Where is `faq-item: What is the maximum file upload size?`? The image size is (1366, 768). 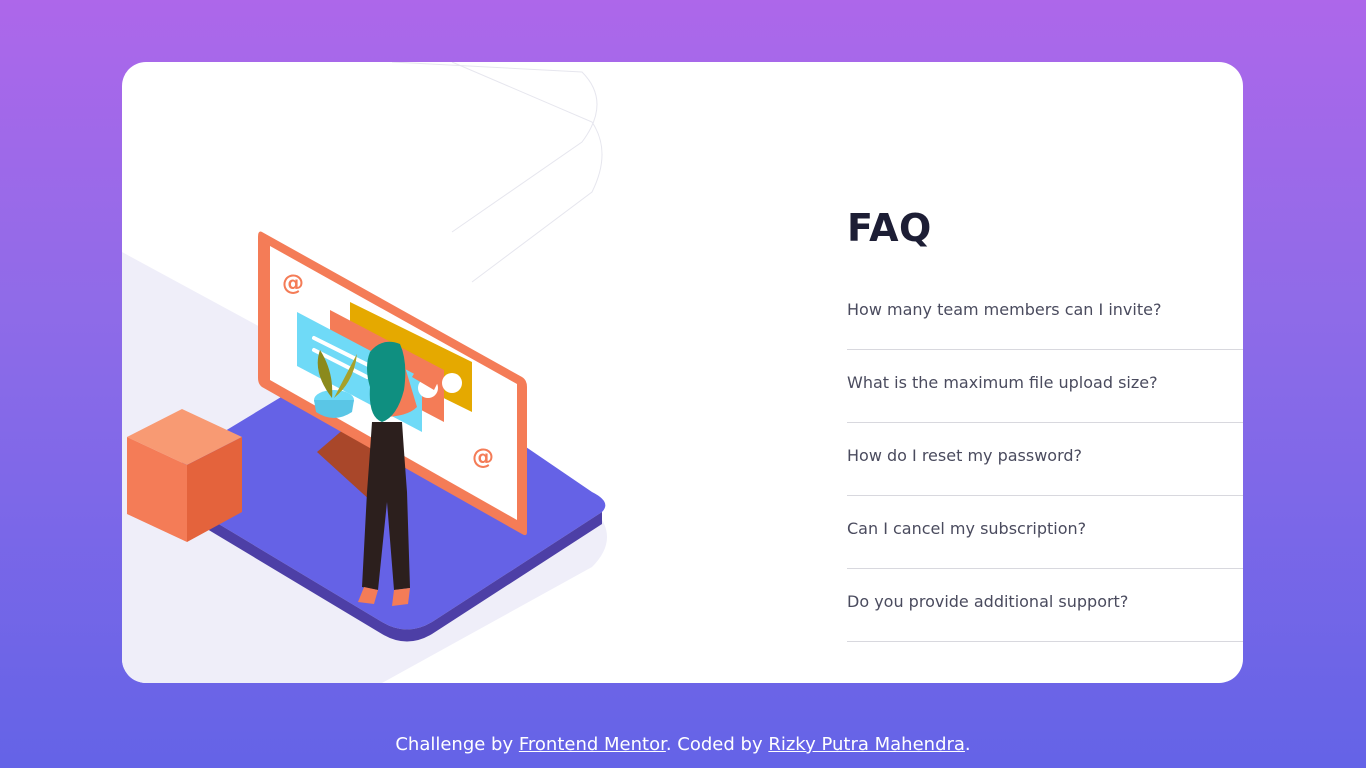
faq-item: What is the maximum file upload size? is located at coordinates (1045, 386).